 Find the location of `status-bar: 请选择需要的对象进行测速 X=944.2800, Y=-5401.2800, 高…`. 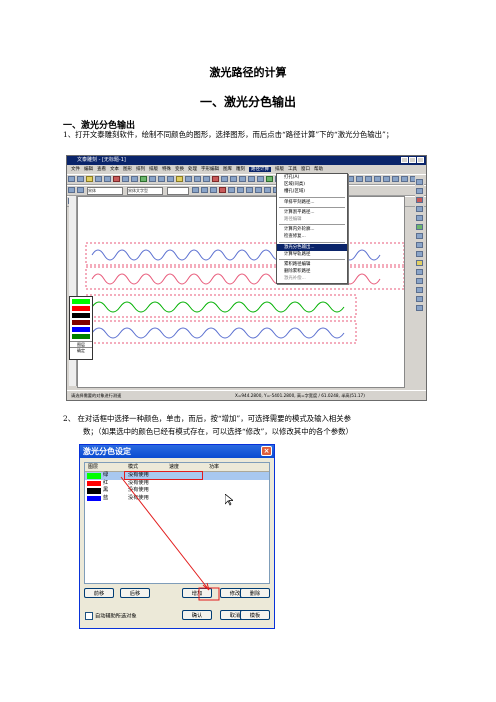

status-bar: 请选择需要的对象进行测速 X=944.2800, Y=-5401.2800, 高… is located at coordinates (246, 395).